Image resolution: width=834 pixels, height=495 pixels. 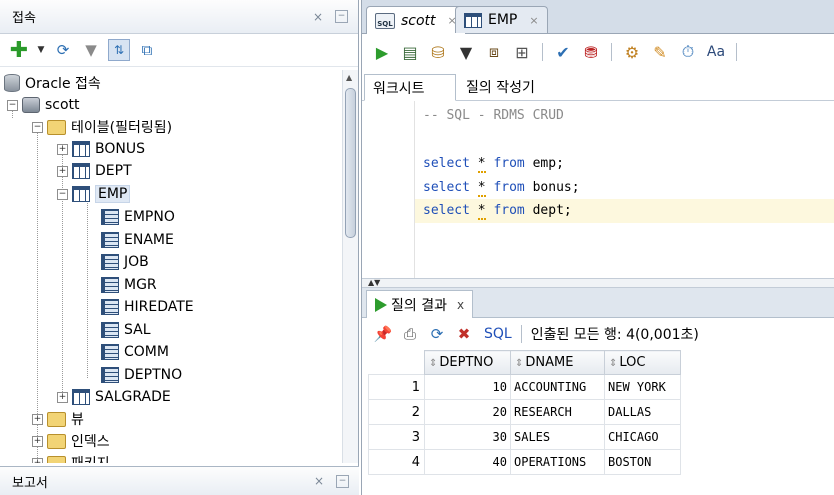 I want to click on table-row: 2 20 RESEARCH DALLAS, so click(x=524, y=412).